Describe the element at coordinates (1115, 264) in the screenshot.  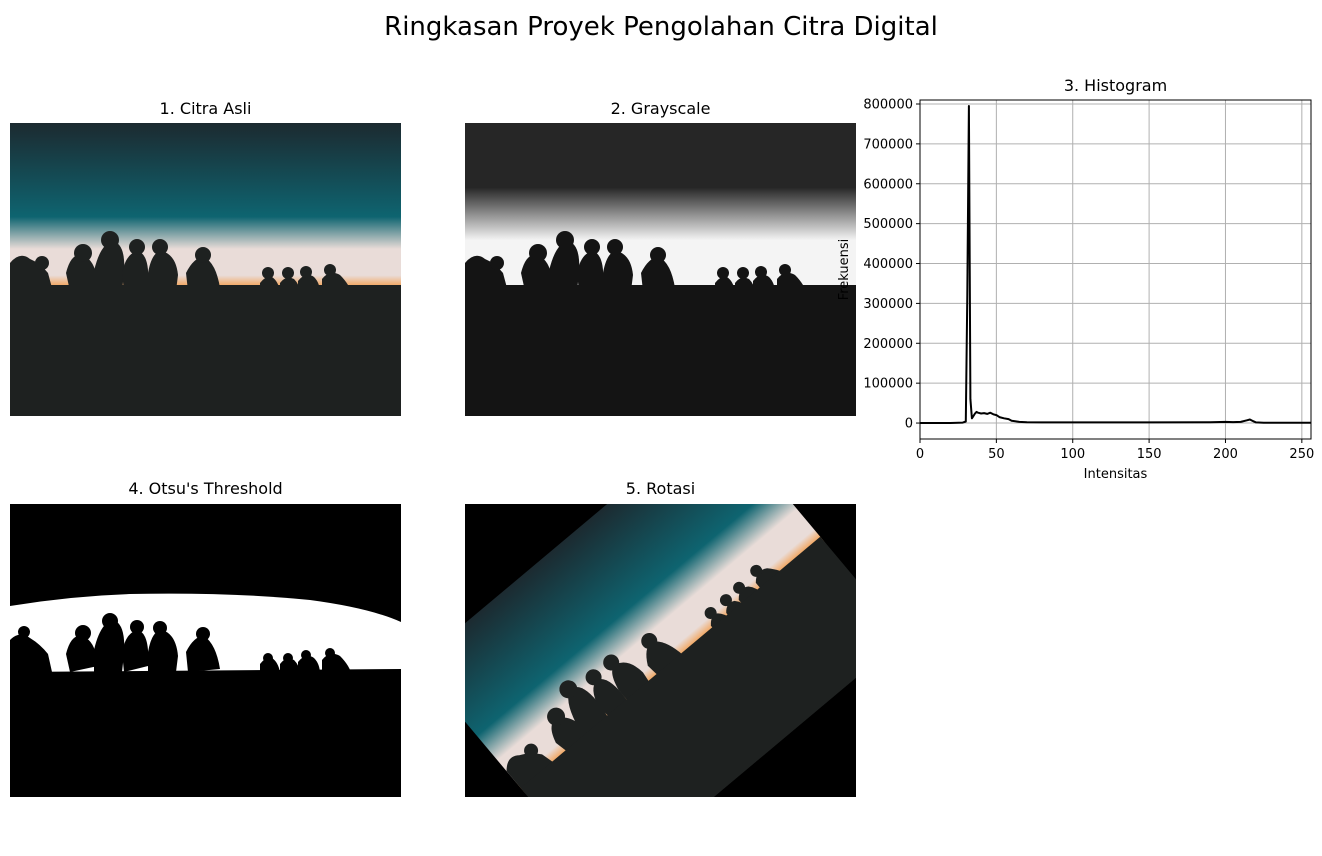
I see `histogram-line` at that location.